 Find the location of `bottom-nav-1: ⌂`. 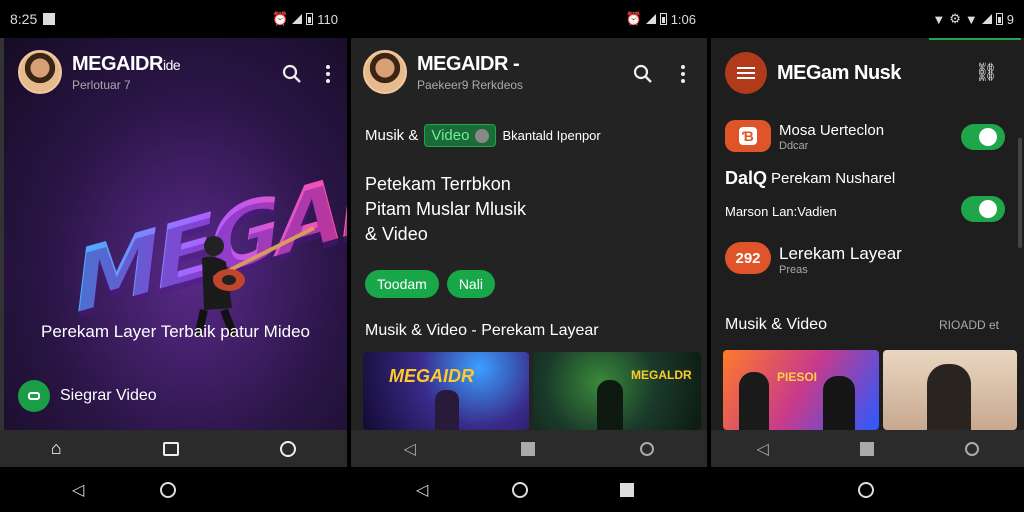

bottom-nav-1: ⌂ is located at coordinates (173, 448).